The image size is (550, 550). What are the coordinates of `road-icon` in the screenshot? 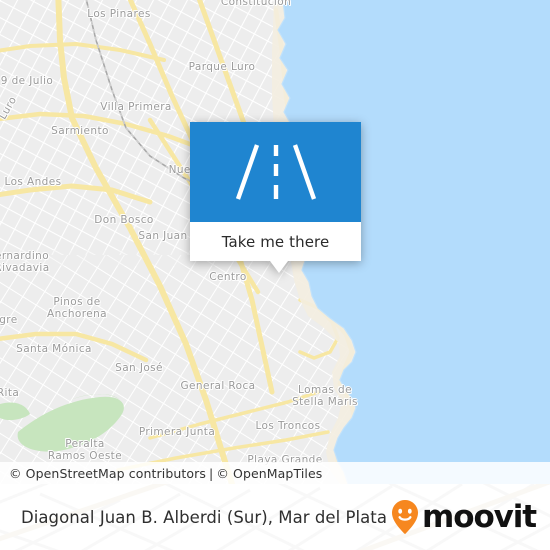 It's located at (275, 172).